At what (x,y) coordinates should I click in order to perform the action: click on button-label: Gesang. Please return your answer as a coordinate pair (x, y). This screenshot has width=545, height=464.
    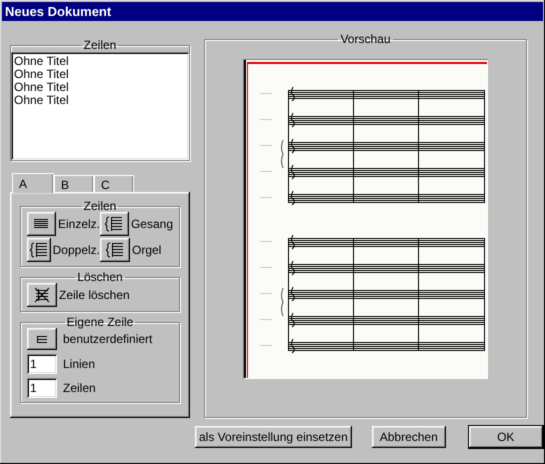
    Looking at the image, I should click on (151, 224).